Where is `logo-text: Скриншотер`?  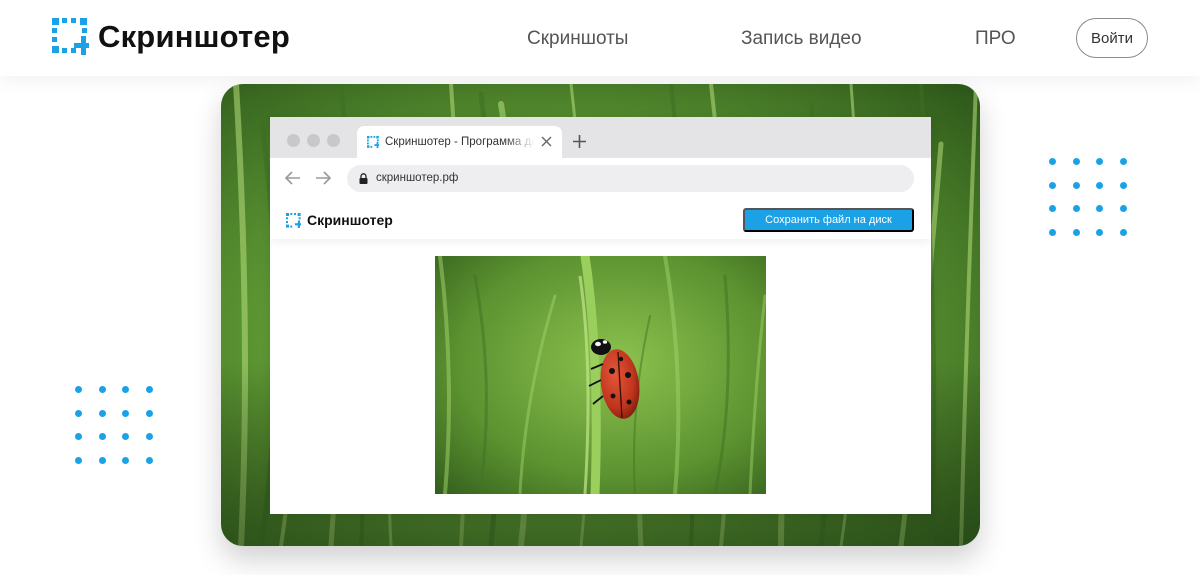
logo-text: Скриншотер is located at coordinates (194, 36).